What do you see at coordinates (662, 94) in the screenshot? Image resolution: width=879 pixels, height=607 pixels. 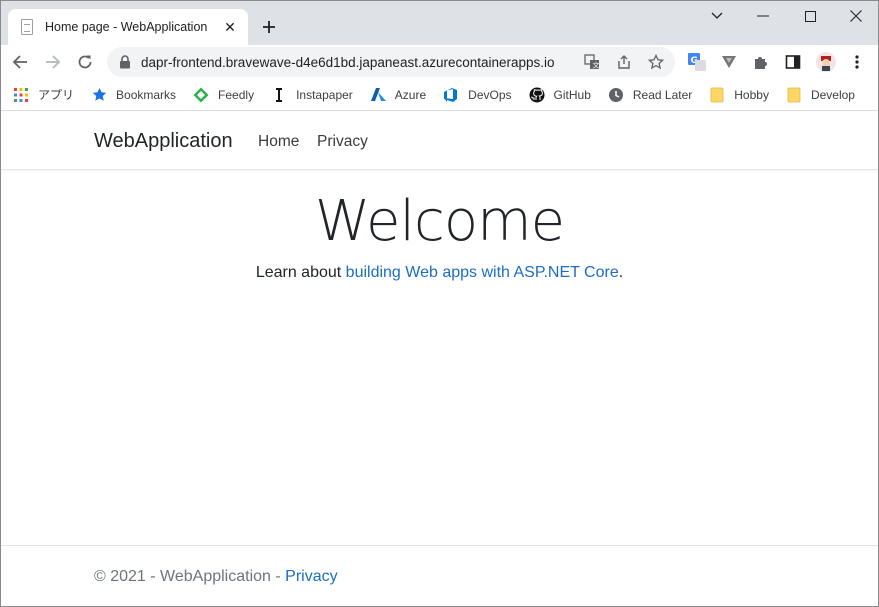 I see `bookmark-label: Read Later` at bounding box center [662, 94].